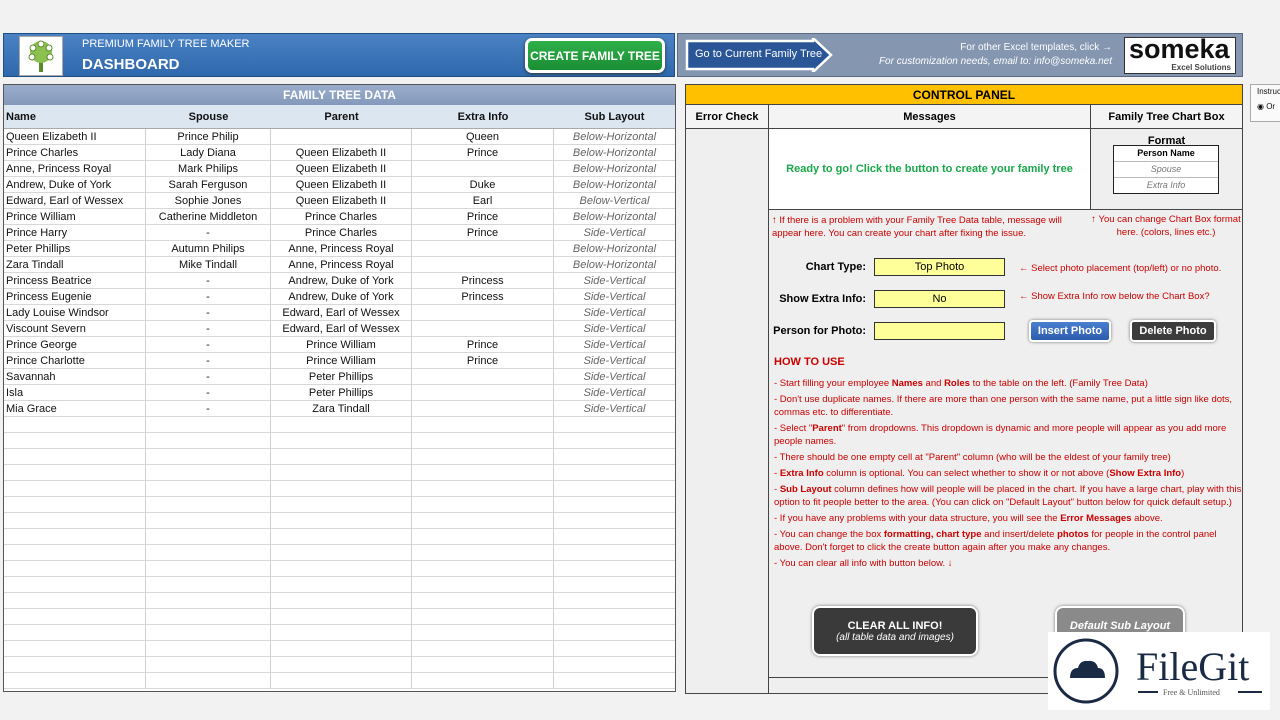  I want to click on cell-spouse: Prince Philip, so click(208, 137).